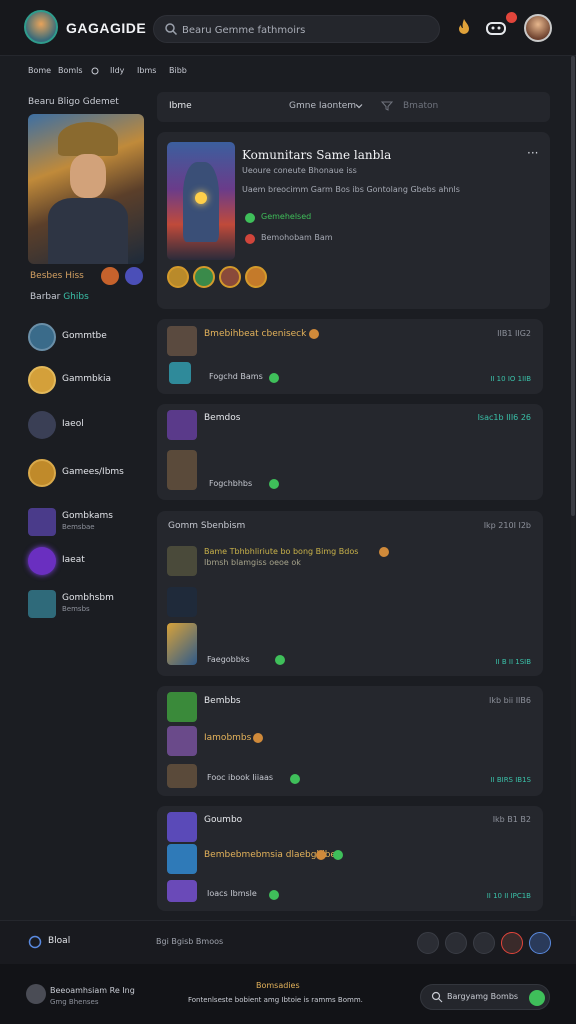 The image size is (576, 1024). I want to click on footer-search-button: Bargyamg Bombs, so click(485, 997).